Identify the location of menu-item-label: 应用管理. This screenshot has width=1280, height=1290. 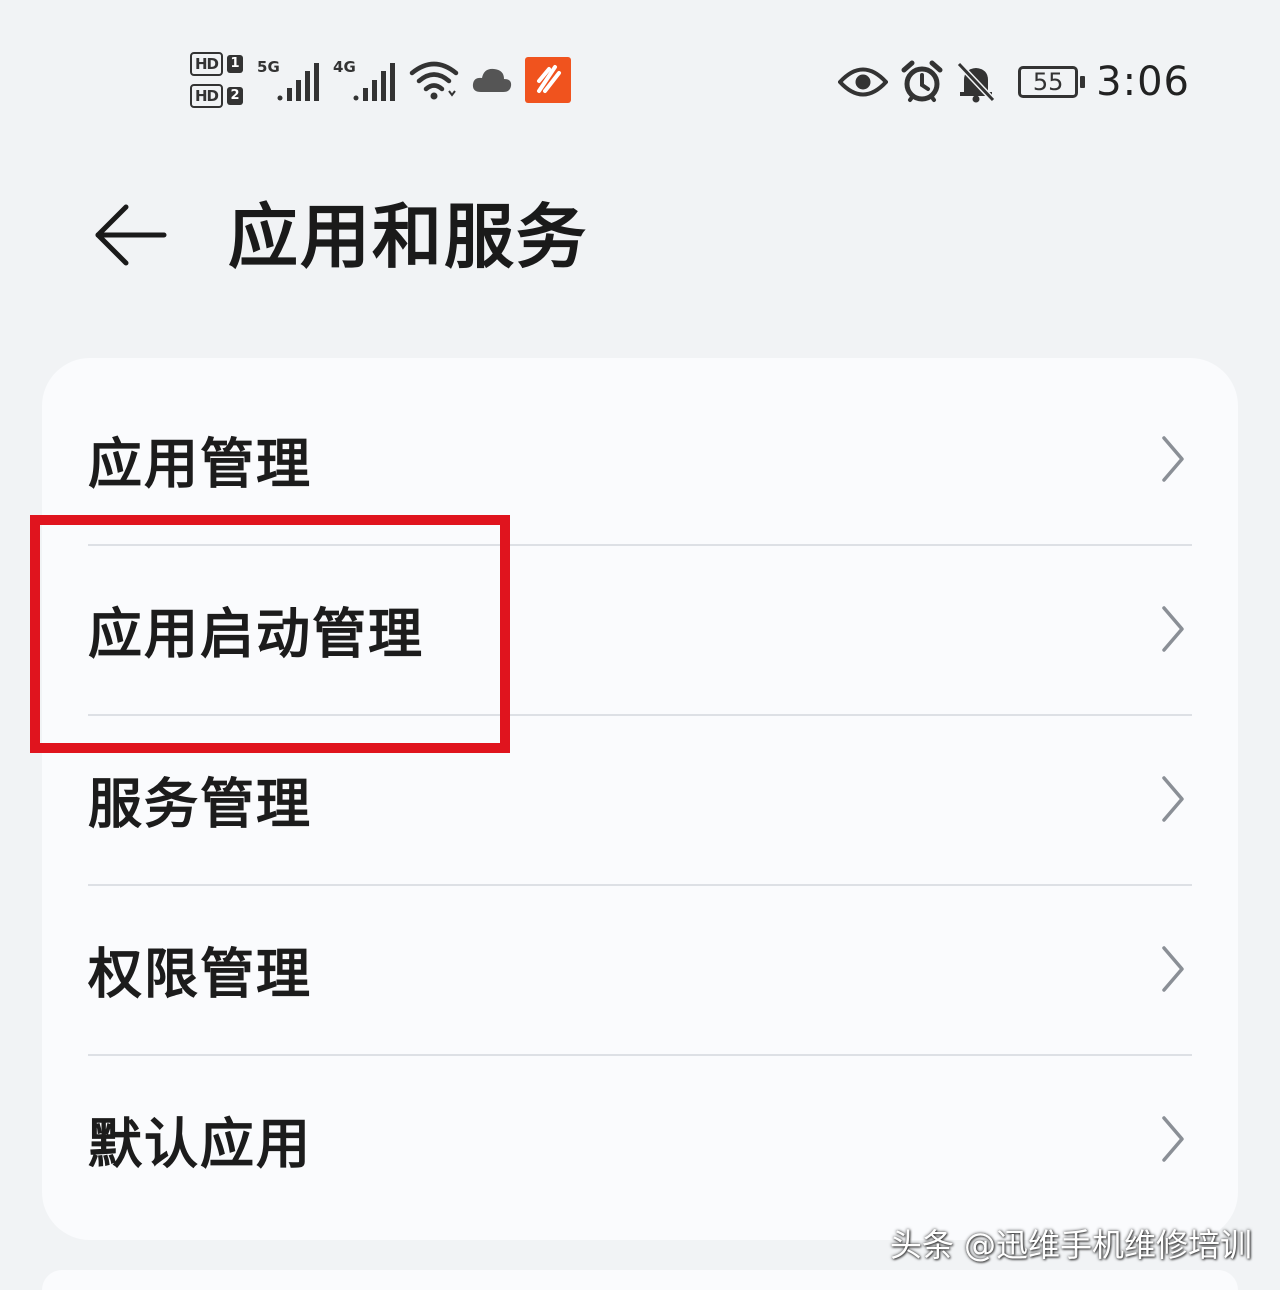
(200, 464).